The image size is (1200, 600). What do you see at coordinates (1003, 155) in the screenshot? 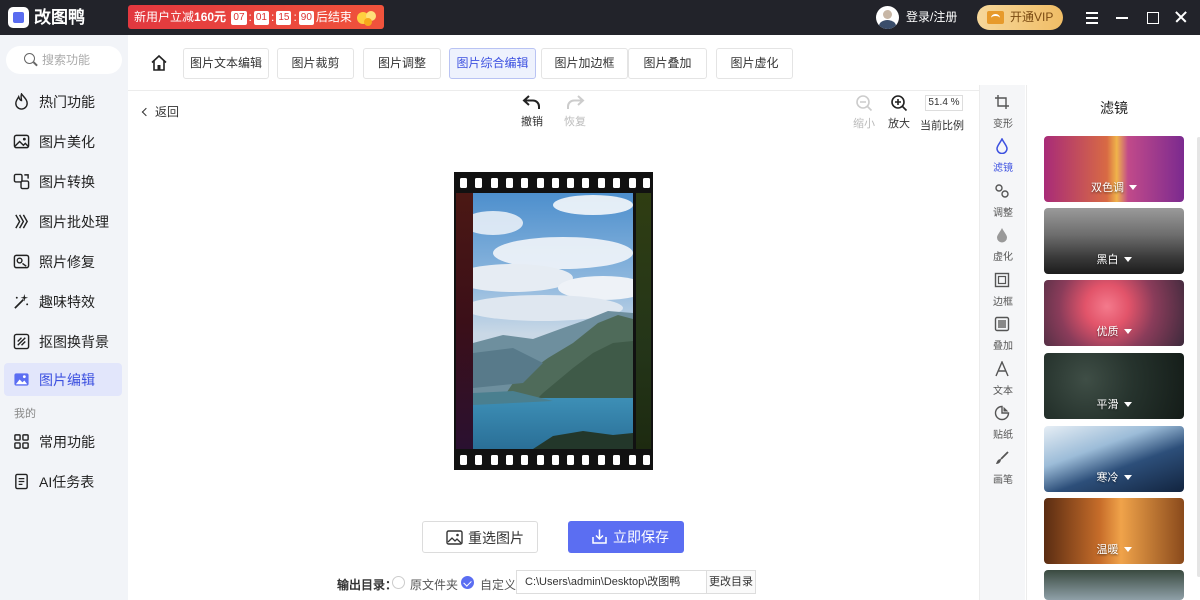
I see `tool-filter: 滤镜` at bounding box center [1003, 155].